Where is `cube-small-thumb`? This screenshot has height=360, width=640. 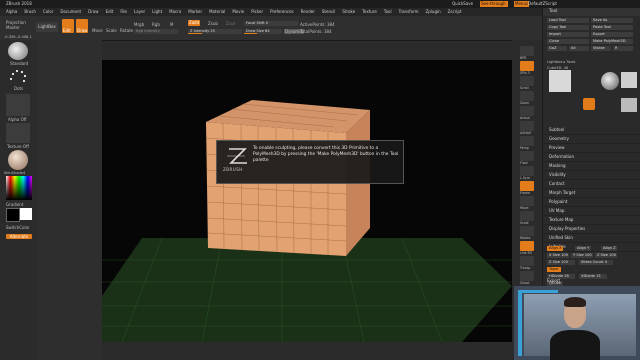
cube-small-thumb is located at coordinates (629, 105).